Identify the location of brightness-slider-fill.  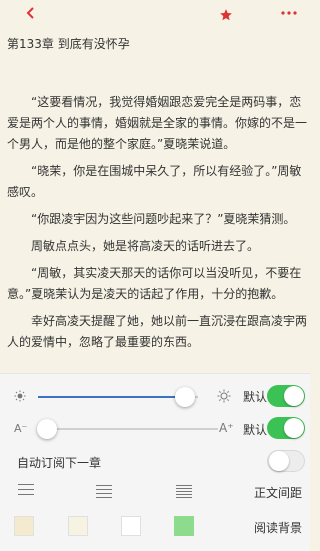
(112, 397).